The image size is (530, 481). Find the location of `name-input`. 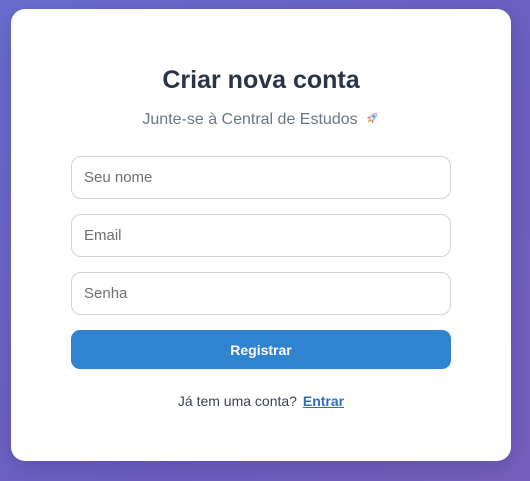

name-input is located at coordinates (261, 177).